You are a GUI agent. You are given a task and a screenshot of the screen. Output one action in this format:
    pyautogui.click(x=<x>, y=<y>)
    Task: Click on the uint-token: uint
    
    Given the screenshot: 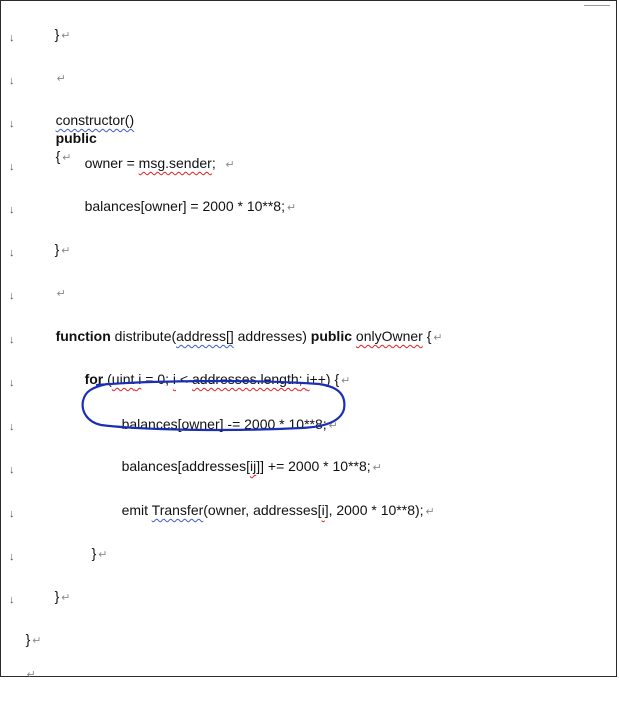 What is the action you would take?
    pyautogui.click(x=123, y=379)
    